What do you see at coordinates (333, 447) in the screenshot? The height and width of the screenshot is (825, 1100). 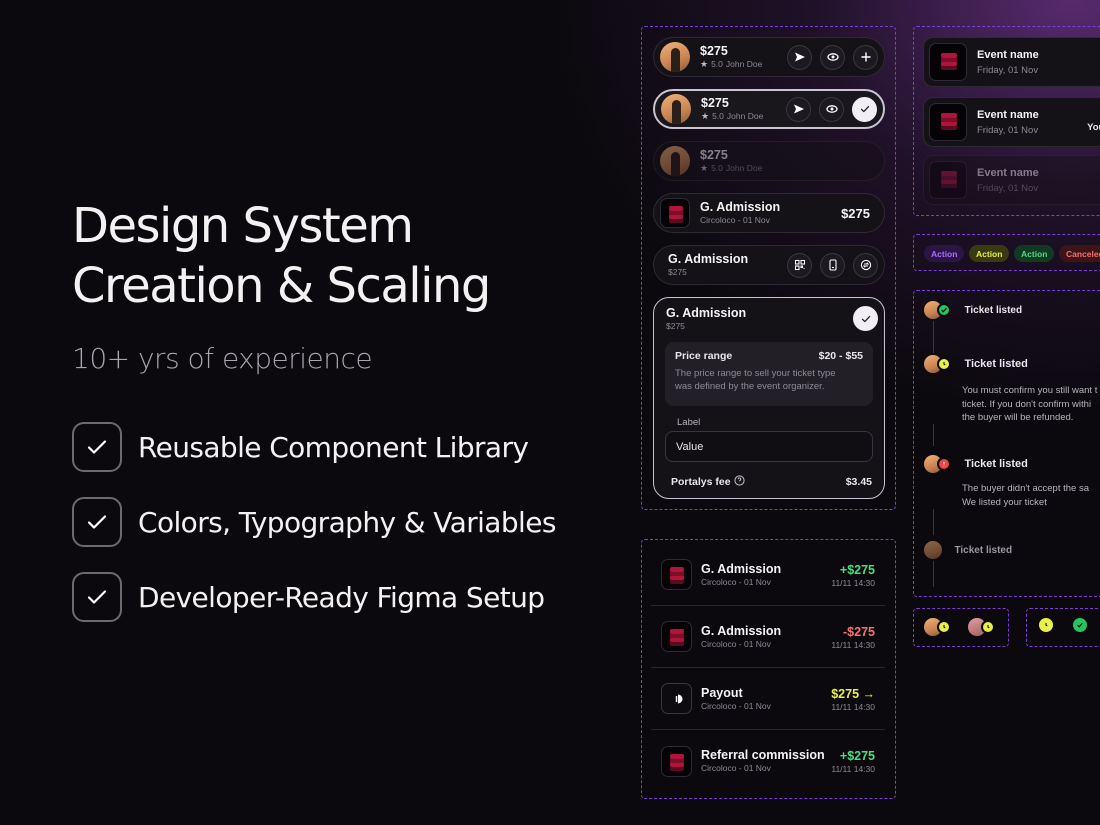 I see `feature-label: Reusable Component Library` at bounding box center [333, 447].